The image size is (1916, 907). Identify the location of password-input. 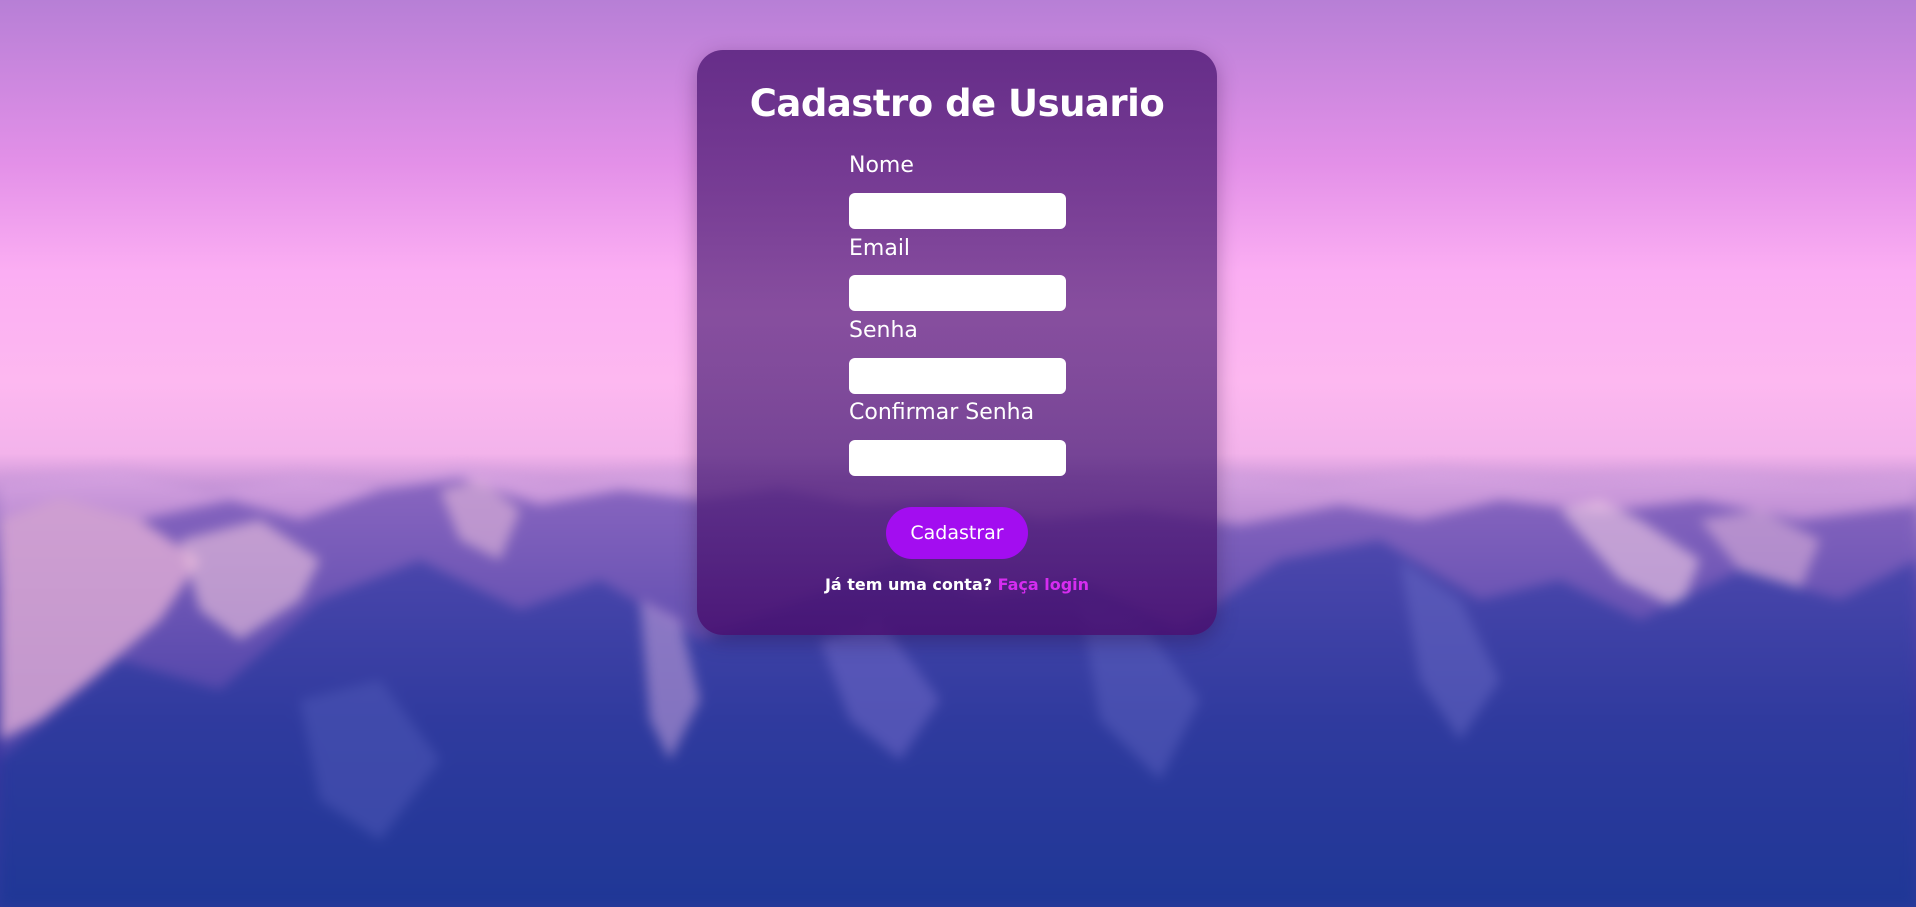
(957, 376).